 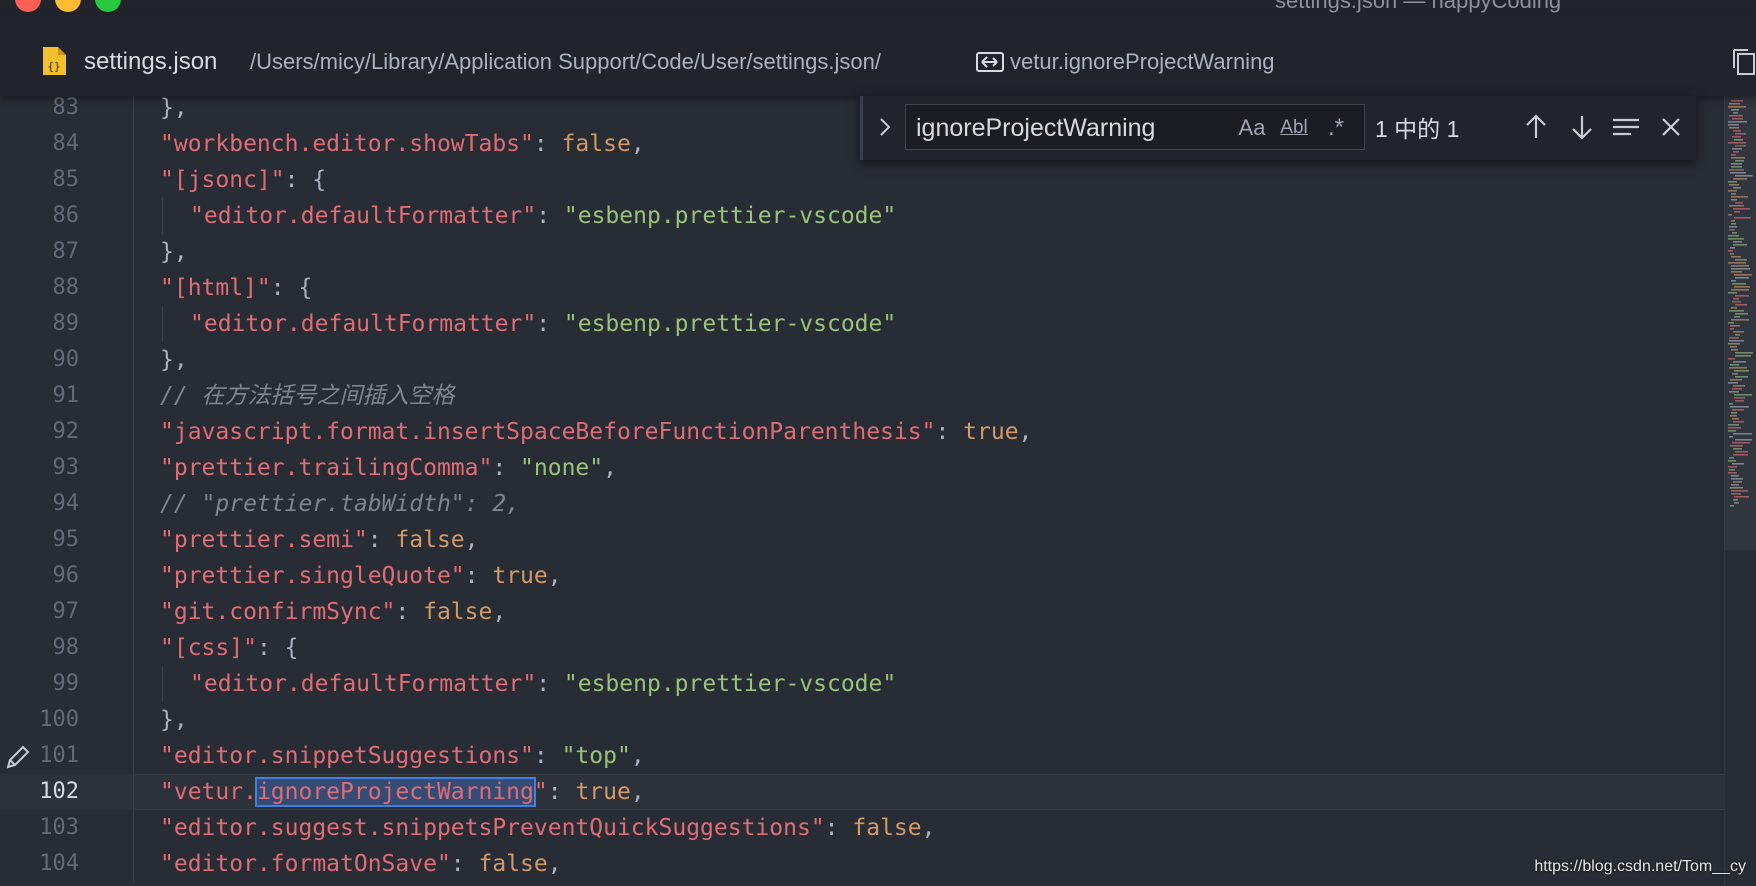 I want to click on maximize-window-button, so click(x=108, y=6).